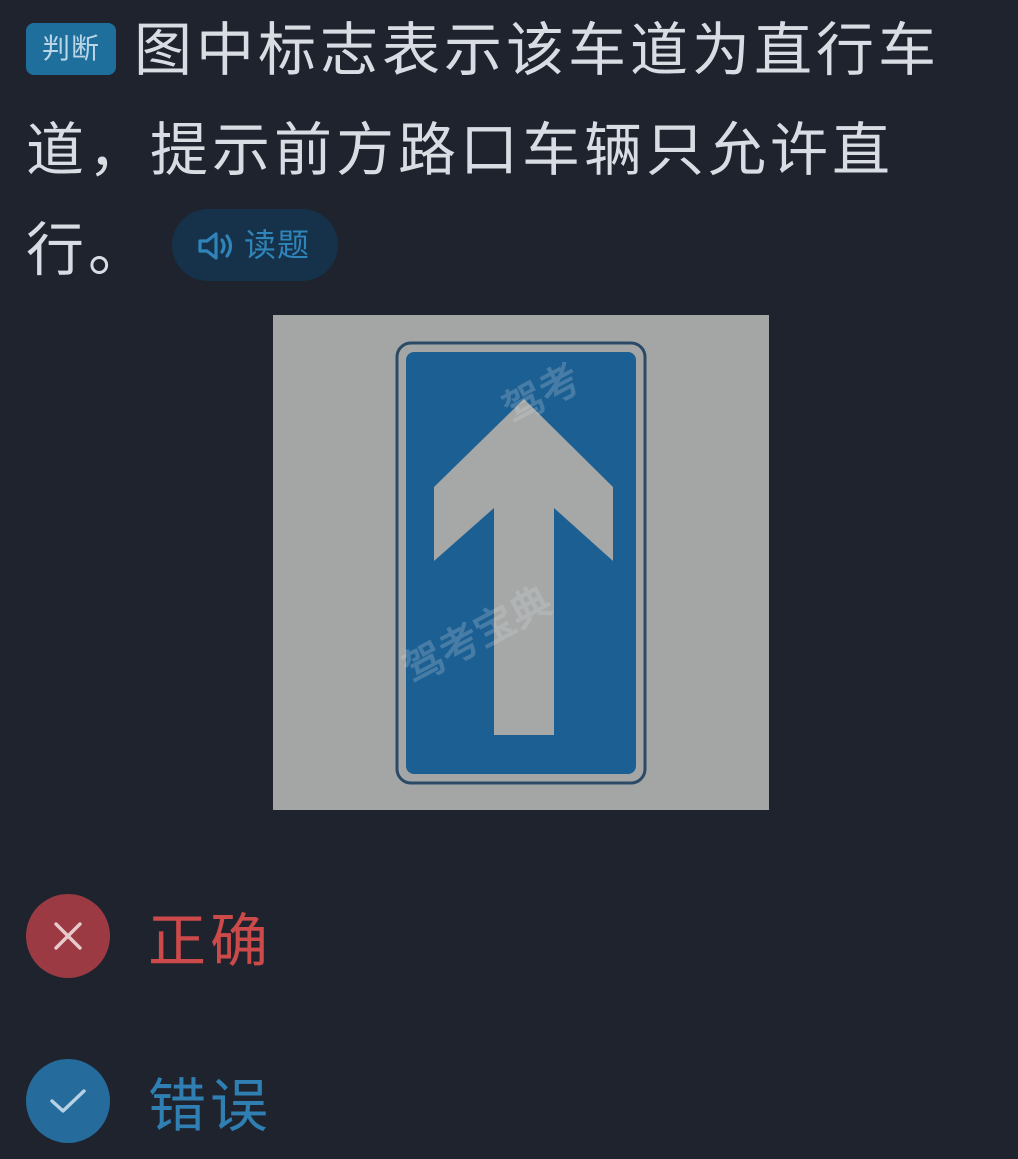  Describe the element at coordinates (71, 49) in the screenshot. I see `question-type-tag: 判断` at that location.